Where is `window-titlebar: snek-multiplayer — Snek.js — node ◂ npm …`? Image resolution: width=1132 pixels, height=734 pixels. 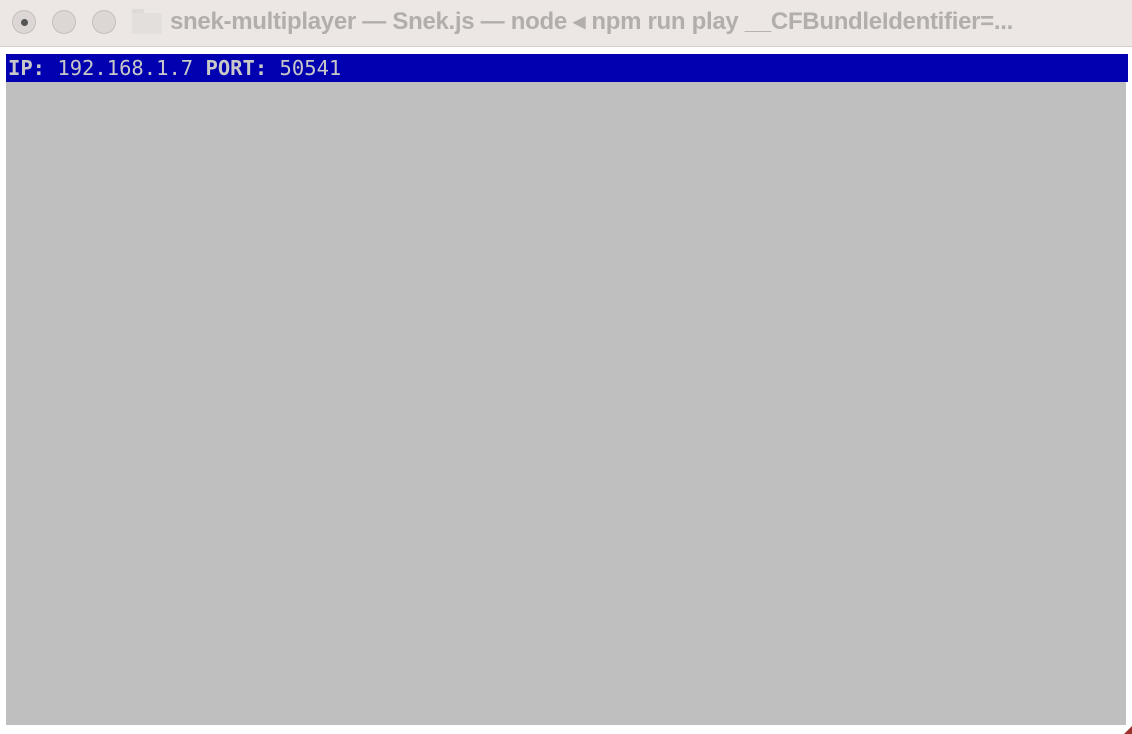 window-titlebar: snek-multiplayer — Snek.js — node ◂ npm … is located at coordinates (566, 23).